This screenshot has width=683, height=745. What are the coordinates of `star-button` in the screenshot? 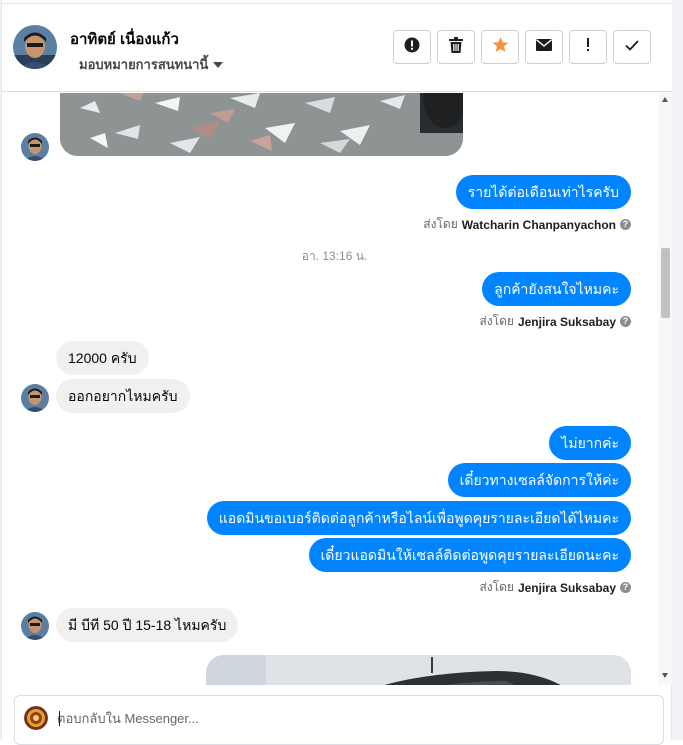 It's located at (500, 47).